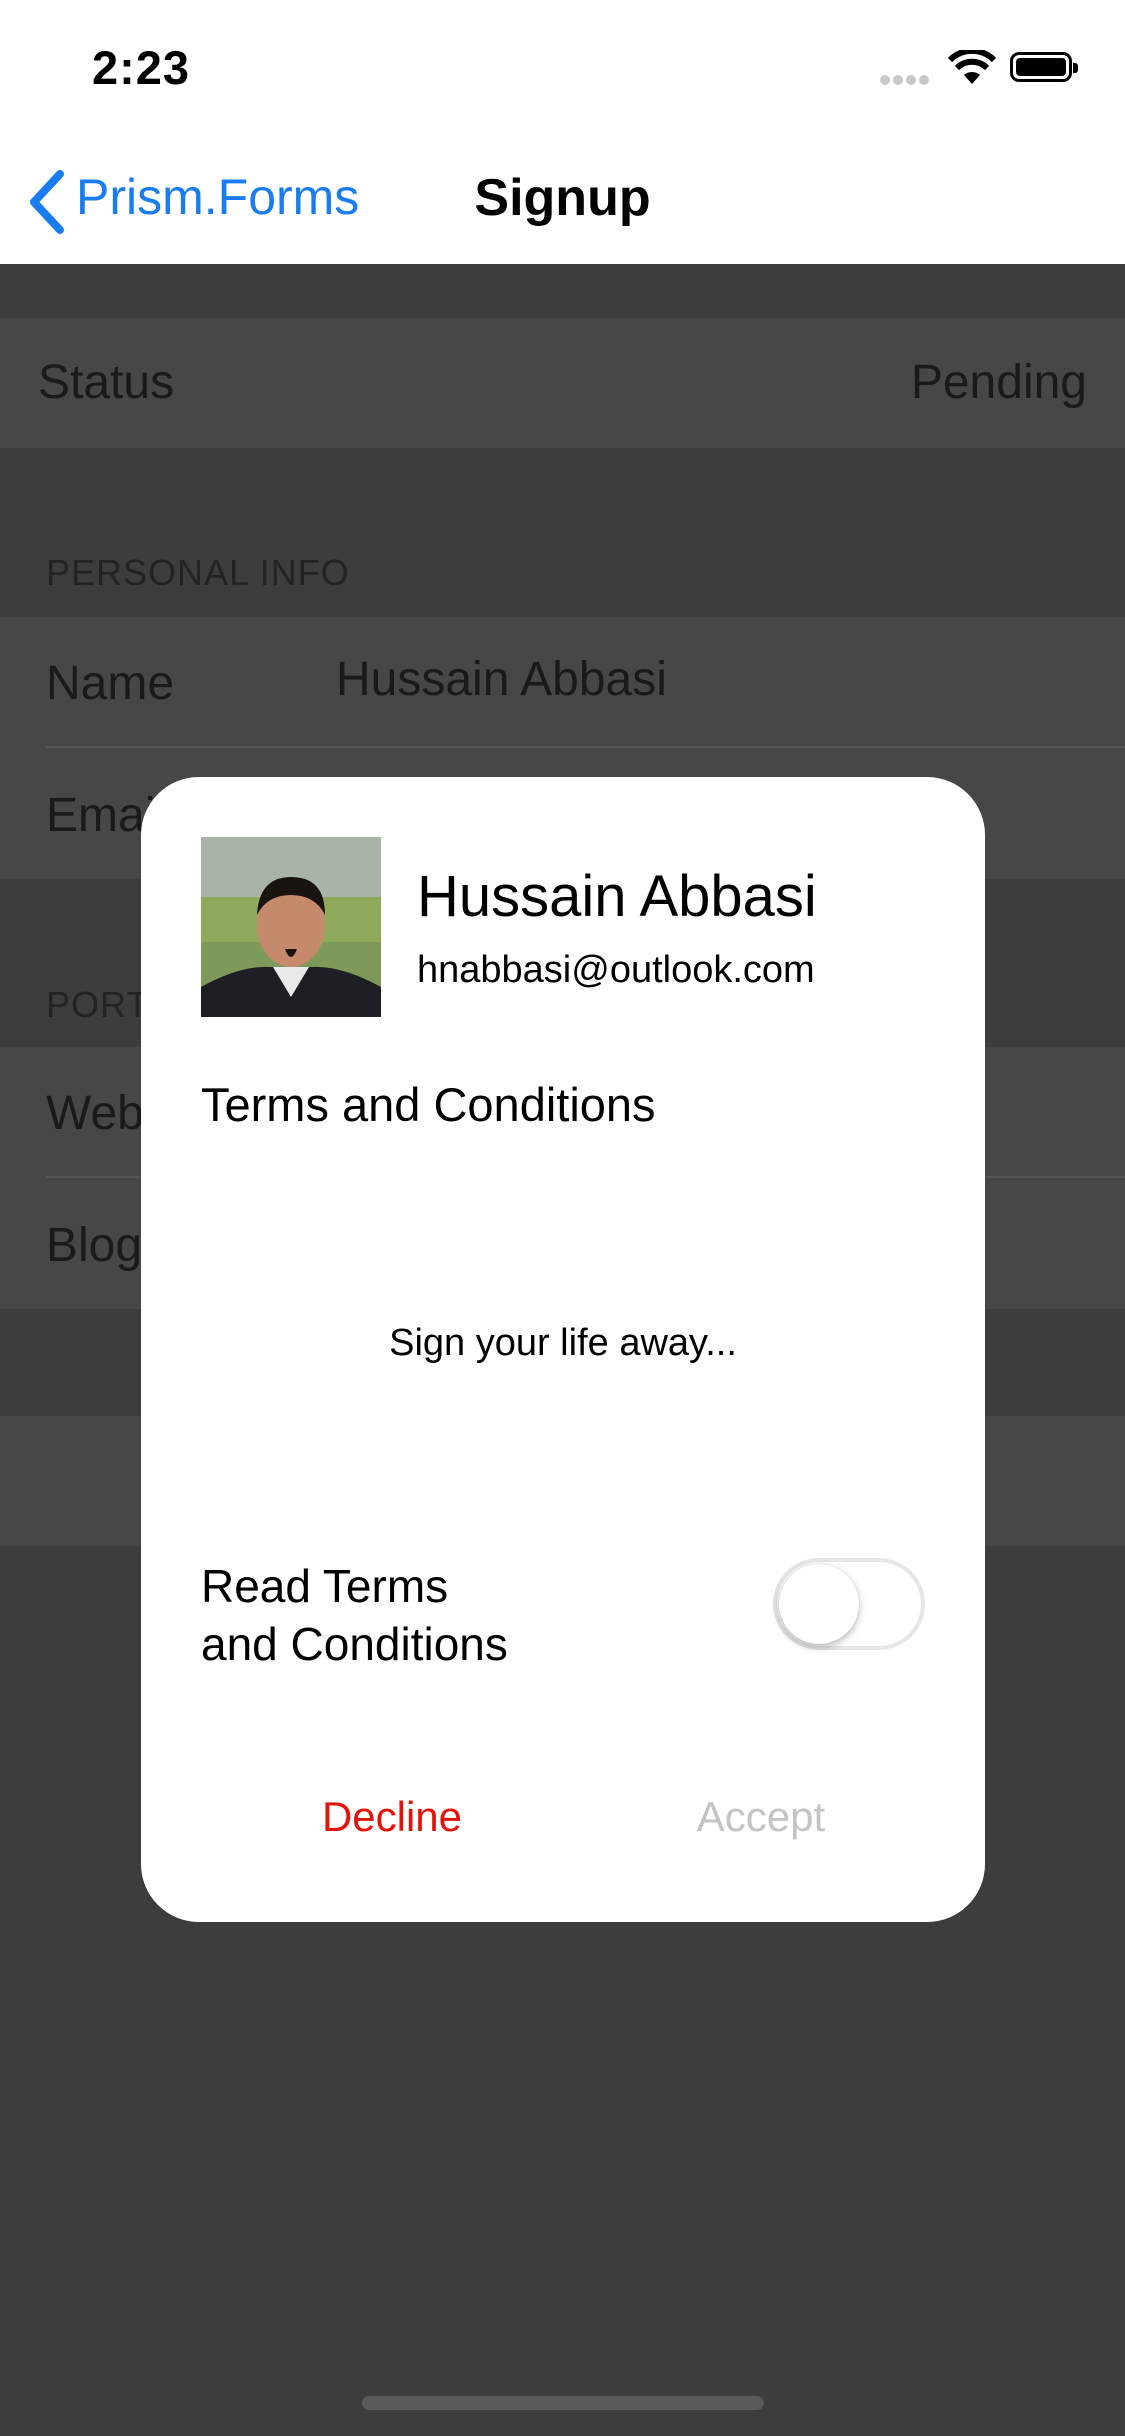 The height and width of the screenshot is (2436, 1125). Describe the element at coordinates (972, 69) in the screenshot. I see `wifi-icon` at that location.